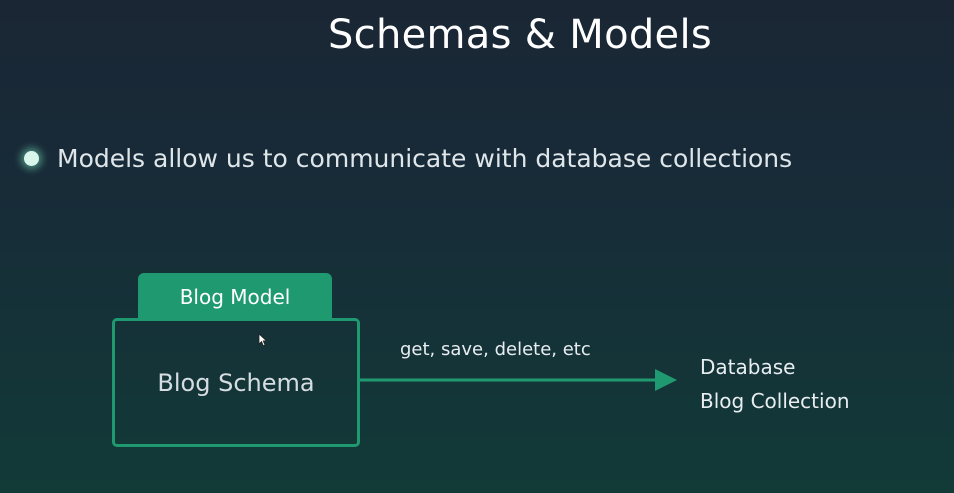  Describe the element at coordinates (517, 380) in the screenshot. I see `arrow-right-icon` at that location.